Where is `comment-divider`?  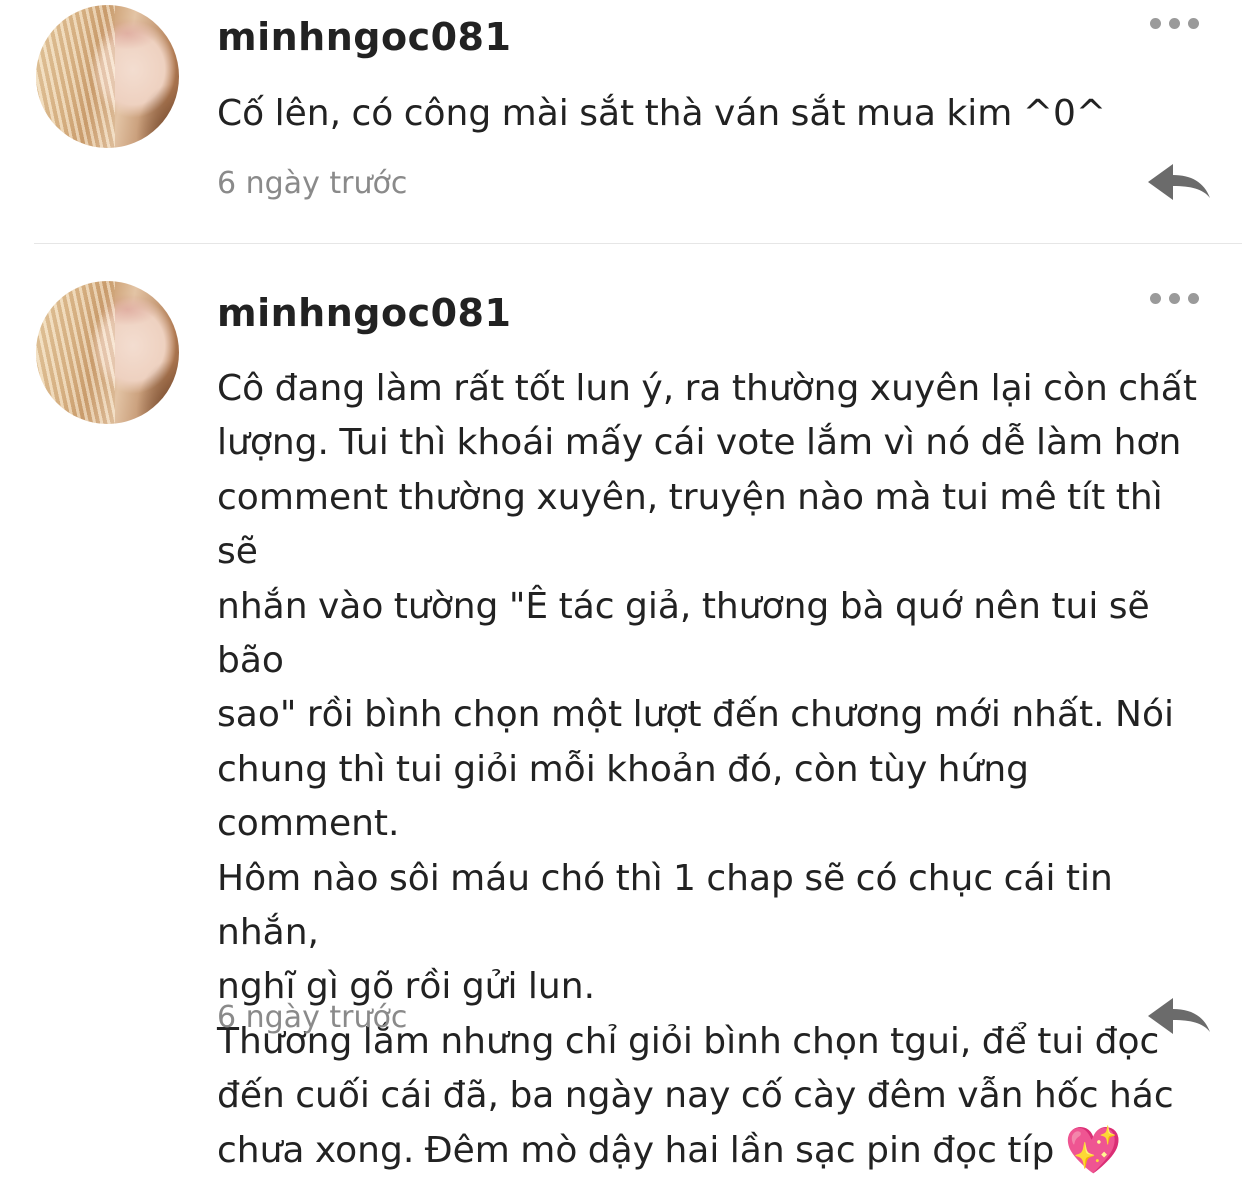 comment-divider is located at coordinates (638, 243).